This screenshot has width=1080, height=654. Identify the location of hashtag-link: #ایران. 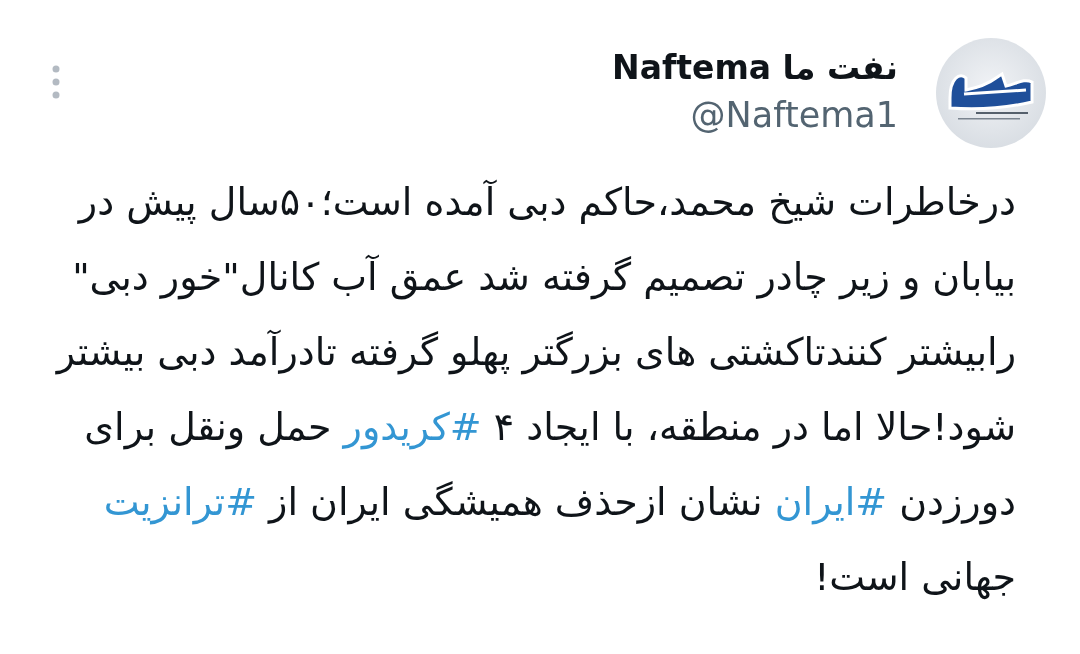
(831, 502).